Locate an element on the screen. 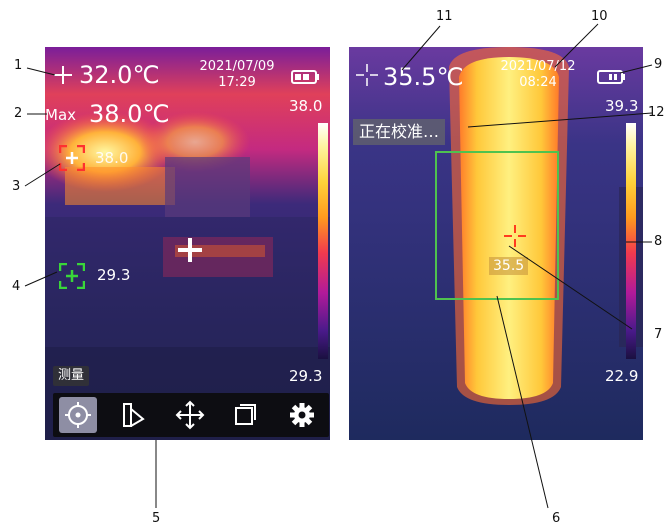 This screenshot has height=528, width=669. callout-4: 4 is located at coordinates (16, 286).